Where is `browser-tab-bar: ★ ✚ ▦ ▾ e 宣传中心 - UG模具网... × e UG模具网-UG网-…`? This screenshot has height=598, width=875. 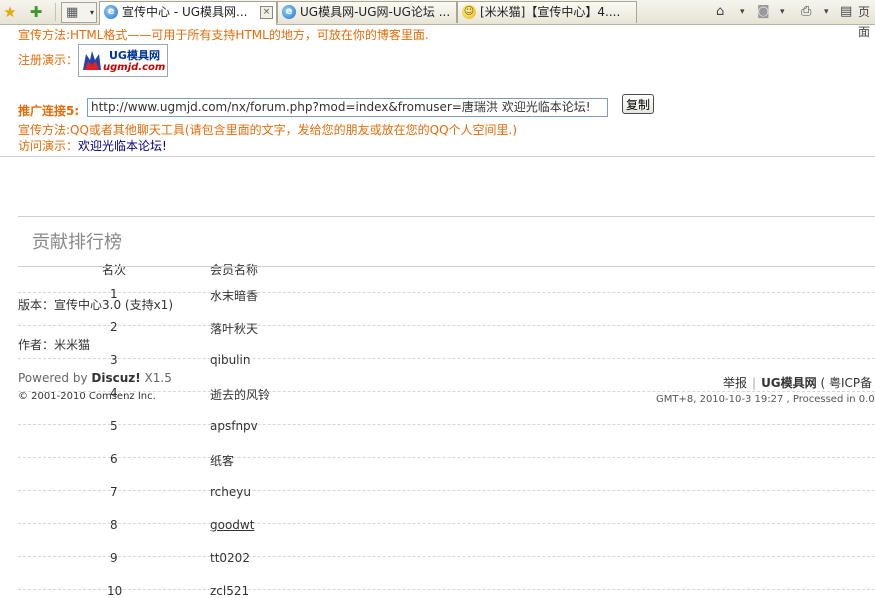
browser-tab-bar: ★ ✚ ▦ ▾ e 宣传中心 - UG模具网... × e UG模具网-UG网-… is located at coordinates (437, 19).